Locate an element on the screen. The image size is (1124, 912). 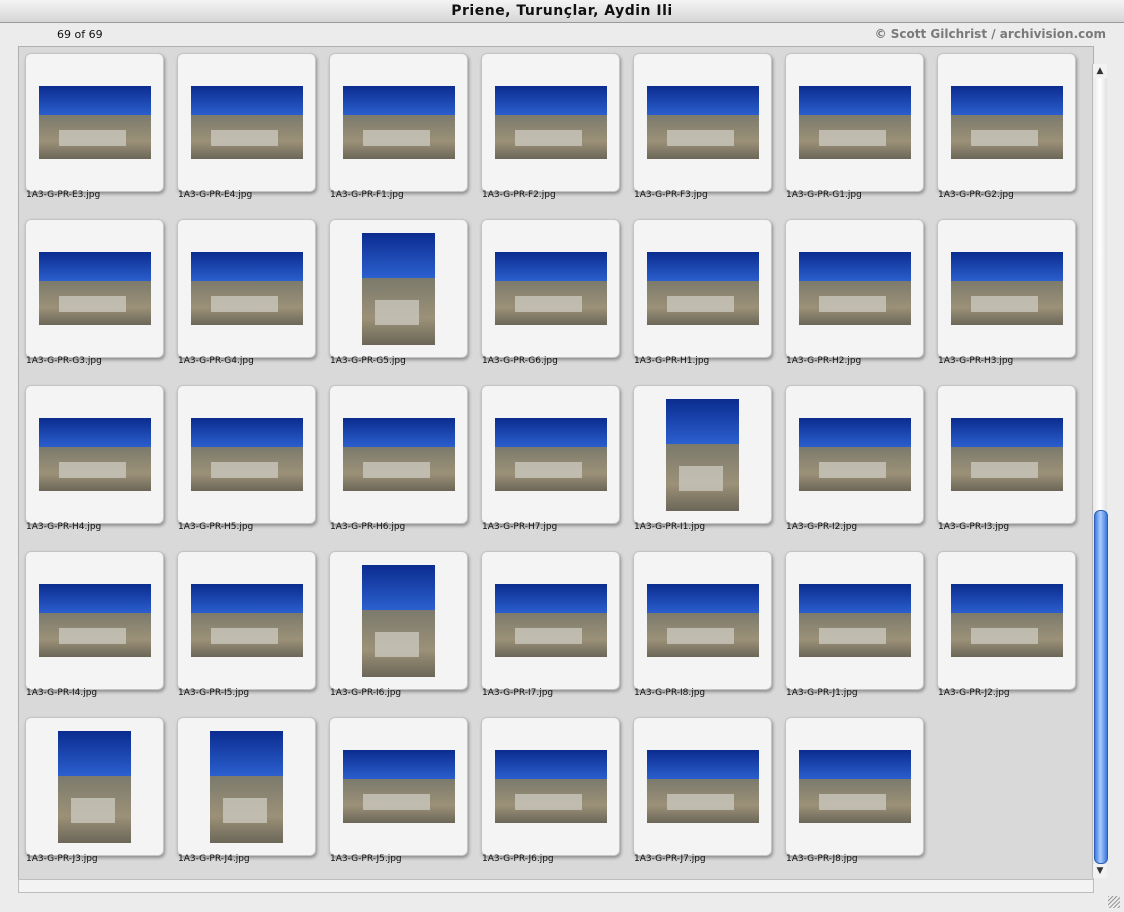
thumbnail-item: 1A3-G-PR-F2.jpg is located at coordinates (551, 130).